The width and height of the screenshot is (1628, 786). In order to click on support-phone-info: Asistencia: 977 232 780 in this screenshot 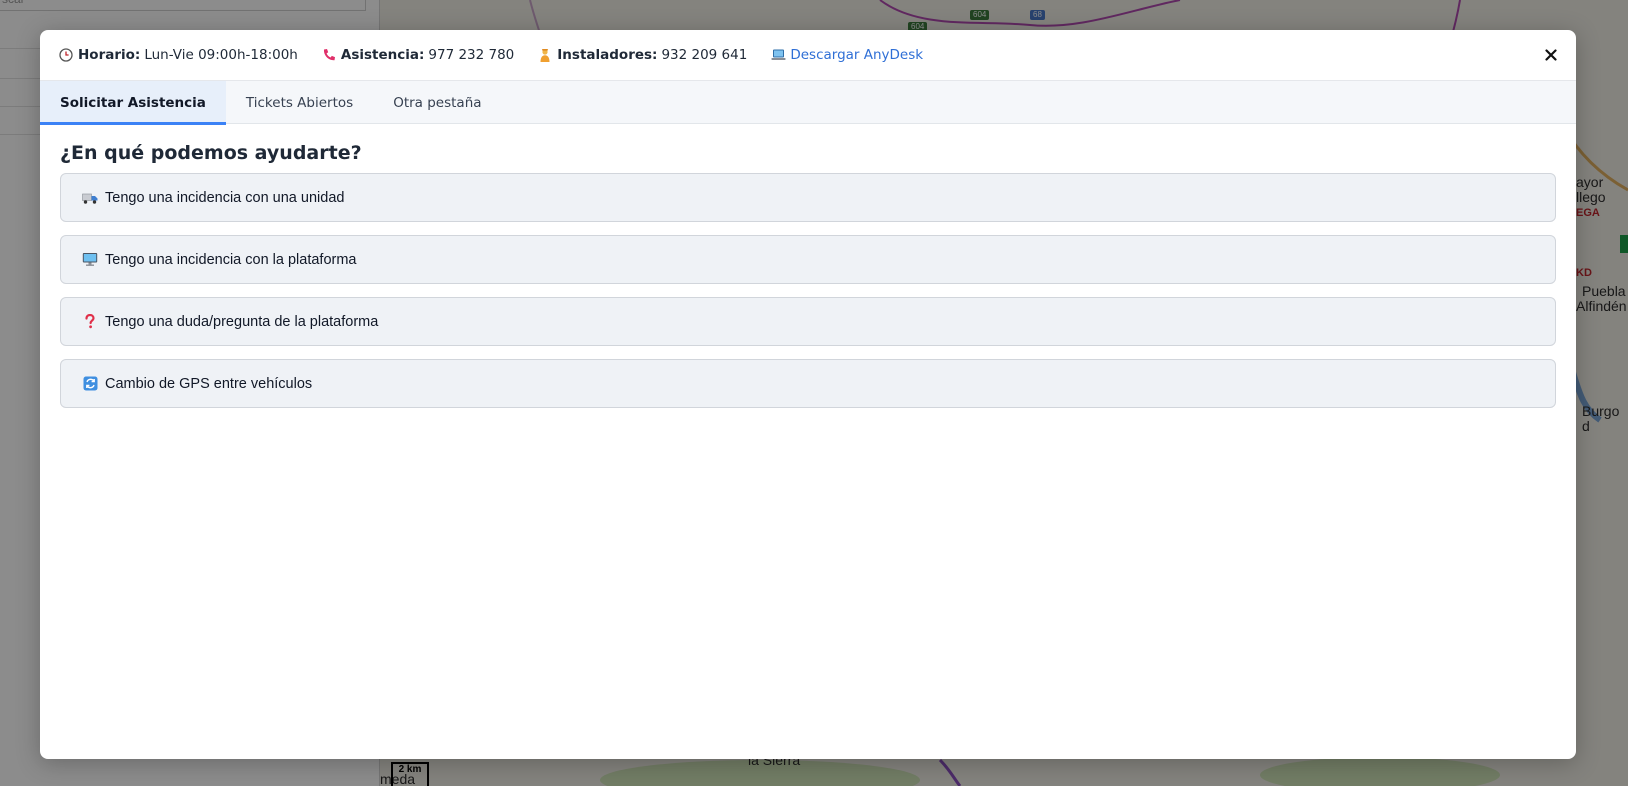, I will do `click(417, 55)`.